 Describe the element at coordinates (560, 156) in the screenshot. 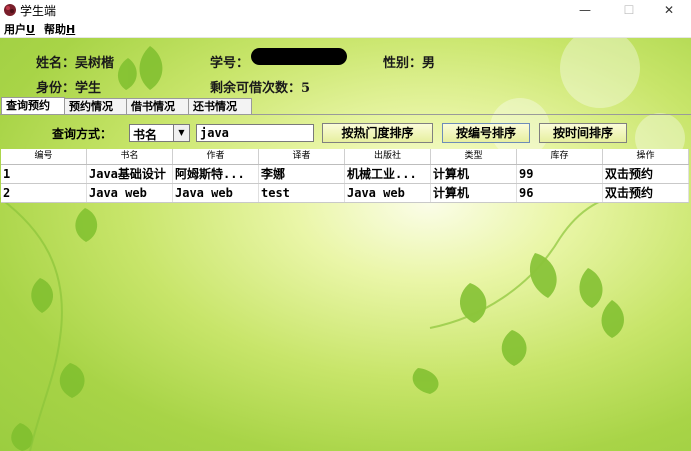

I see `column-header: 库存` at that location.